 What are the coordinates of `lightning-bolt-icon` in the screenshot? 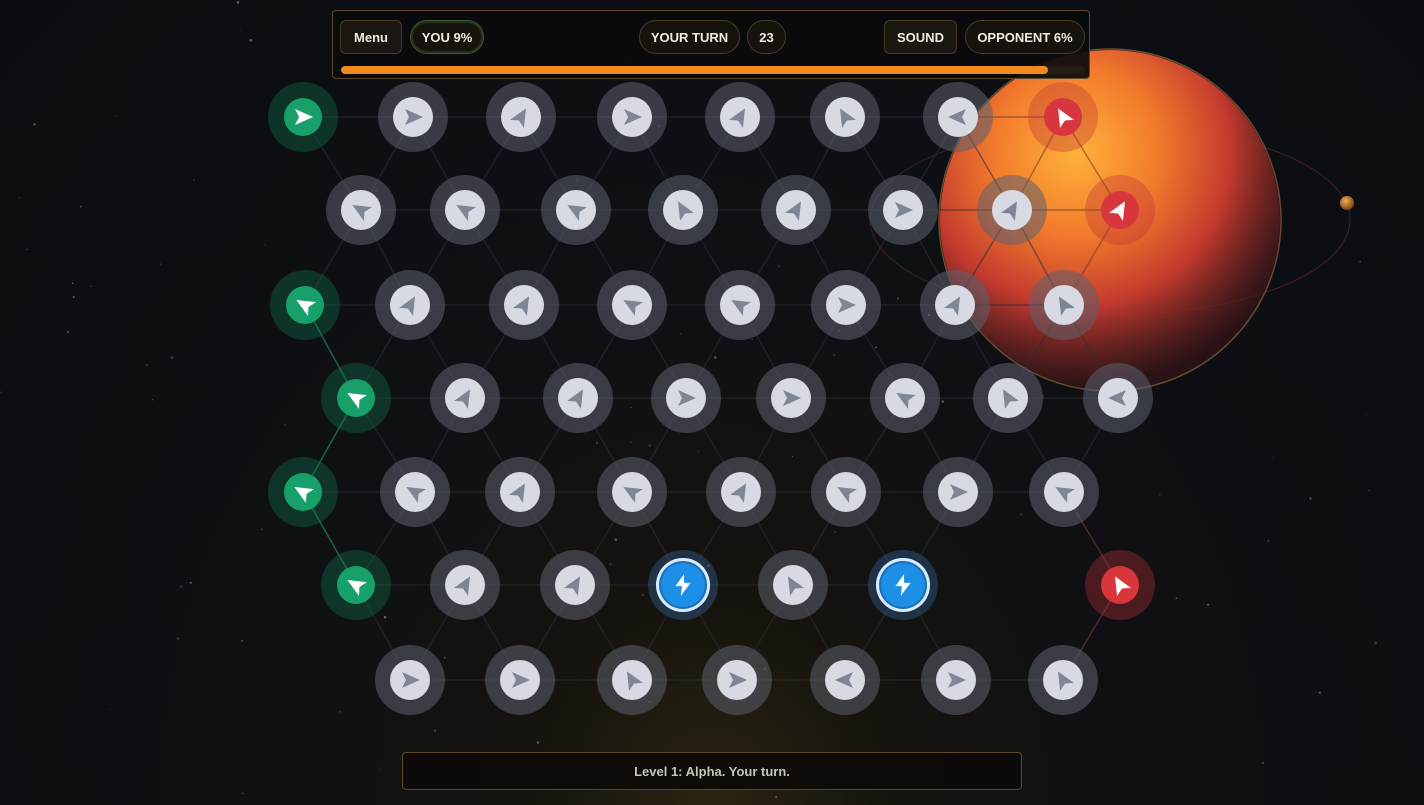 It's located at (903, 585).